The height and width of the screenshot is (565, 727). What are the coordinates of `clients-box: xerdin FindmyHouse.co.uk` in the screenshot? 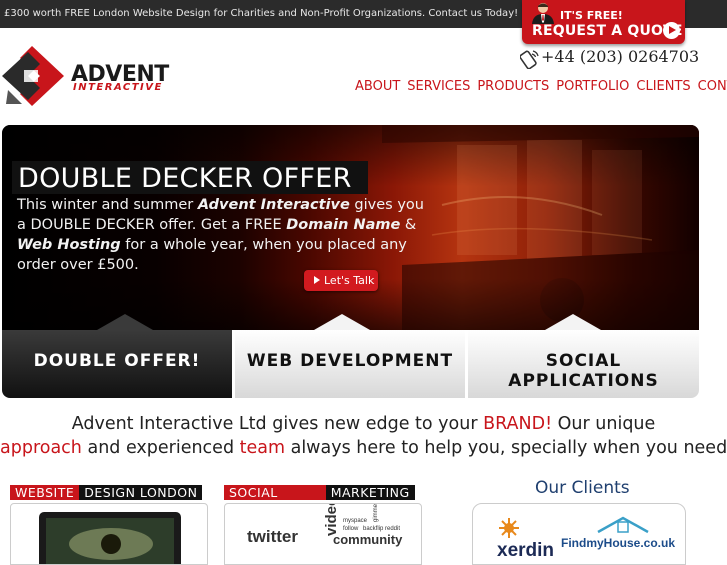 It's located at (579, 534).